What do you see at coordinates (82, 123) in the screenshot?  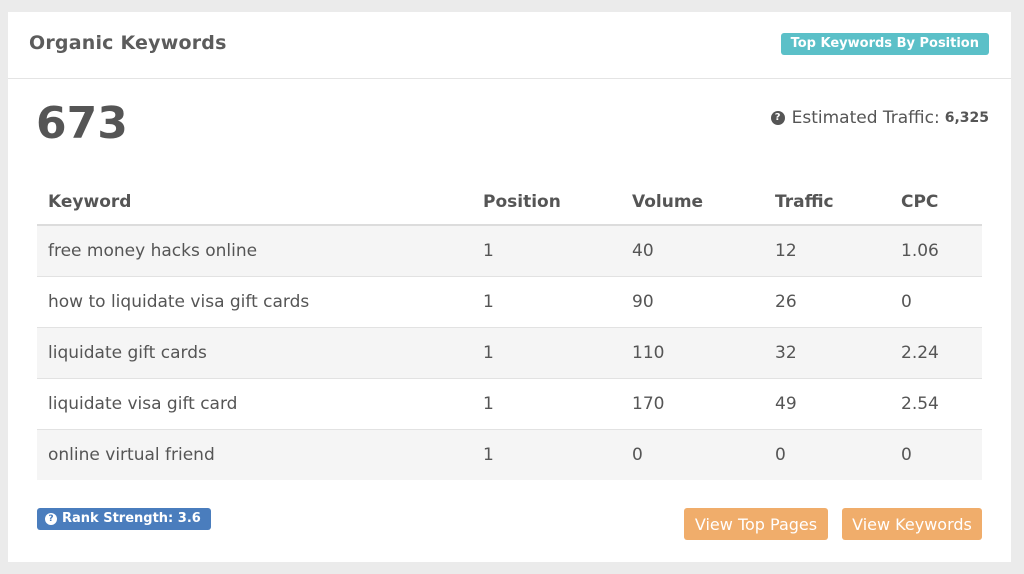 I see `keyword-count: 673` at bounding box center [82, 123].